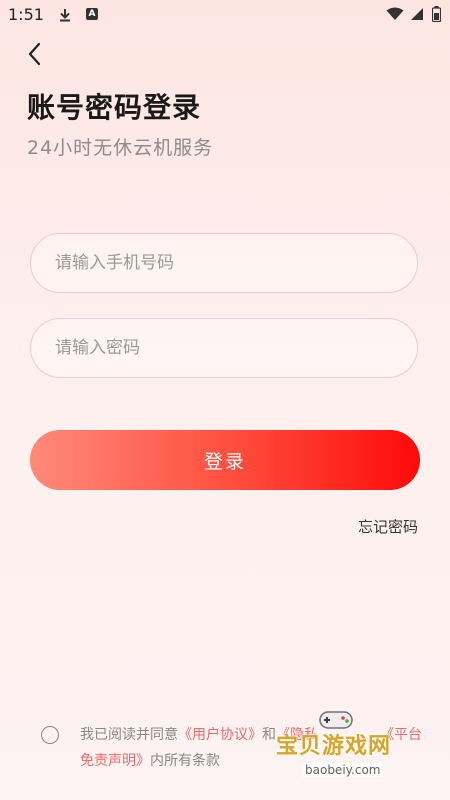 Image resolution: width=450 pixels, height=800 pixels. Describe the element at coordinates (26, 14) in the screenshot. I see `status-time: 1:51` at that location.